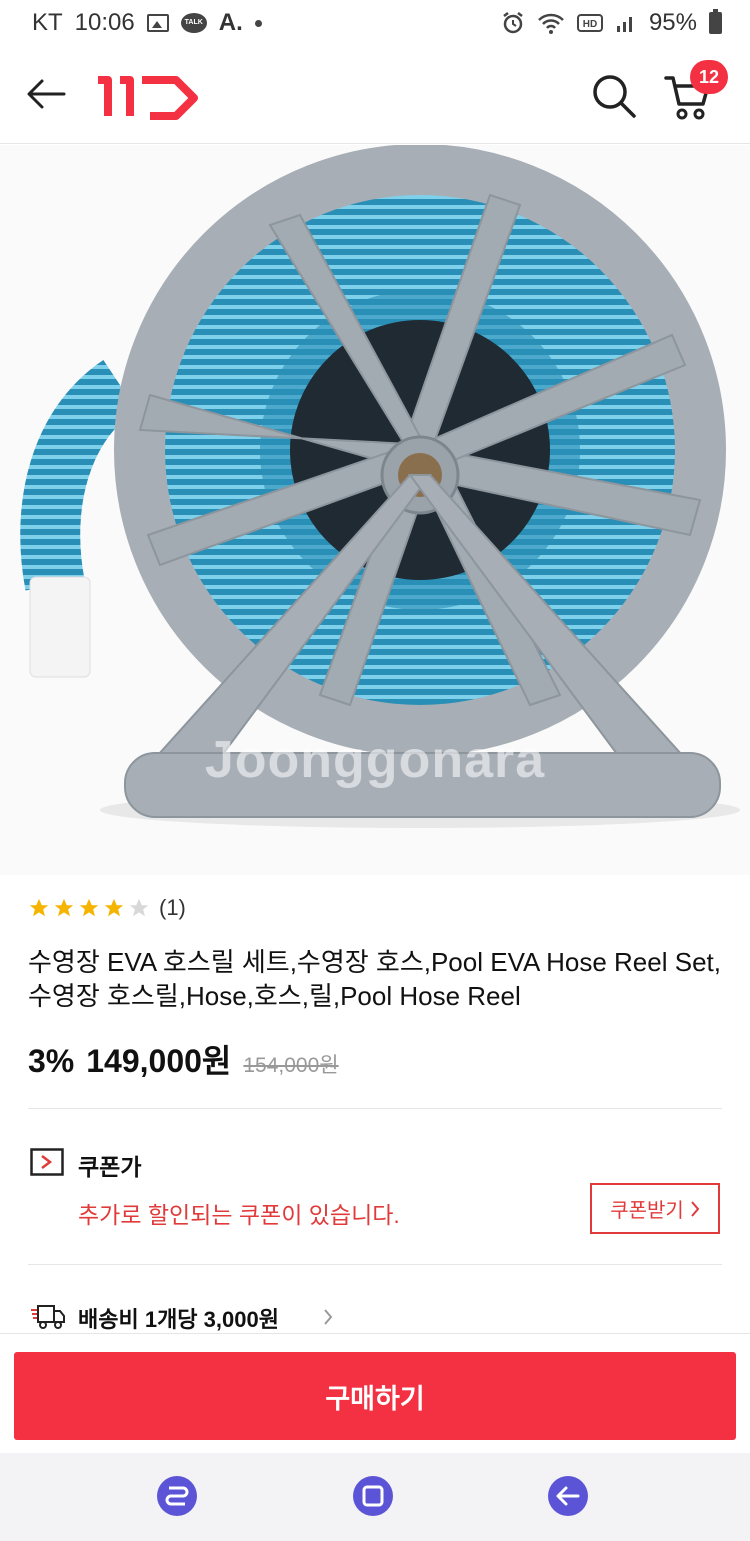  Describe the element at coordinates (551, 23) in the screenshot. I see `wifi-icon` at that location.